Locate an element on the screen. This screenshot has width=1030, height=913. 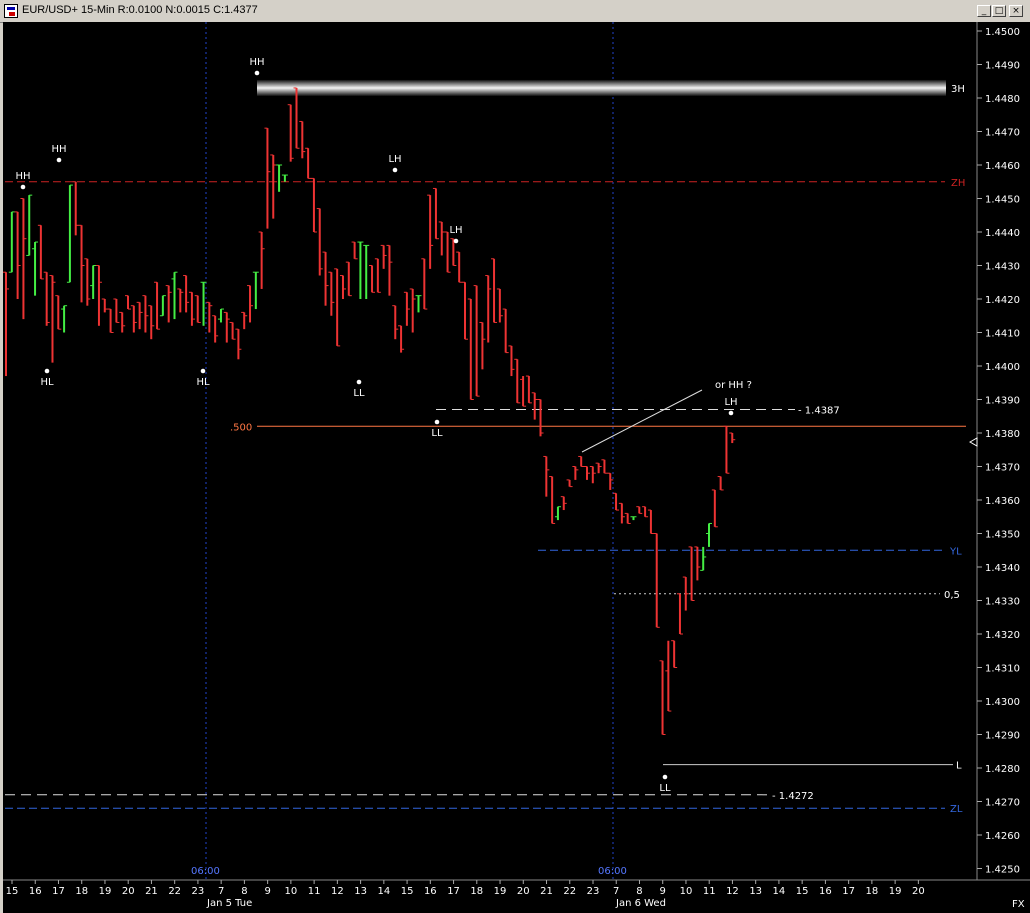
y-tick-label: 1.4480 is located at coordinates (1002, 99).